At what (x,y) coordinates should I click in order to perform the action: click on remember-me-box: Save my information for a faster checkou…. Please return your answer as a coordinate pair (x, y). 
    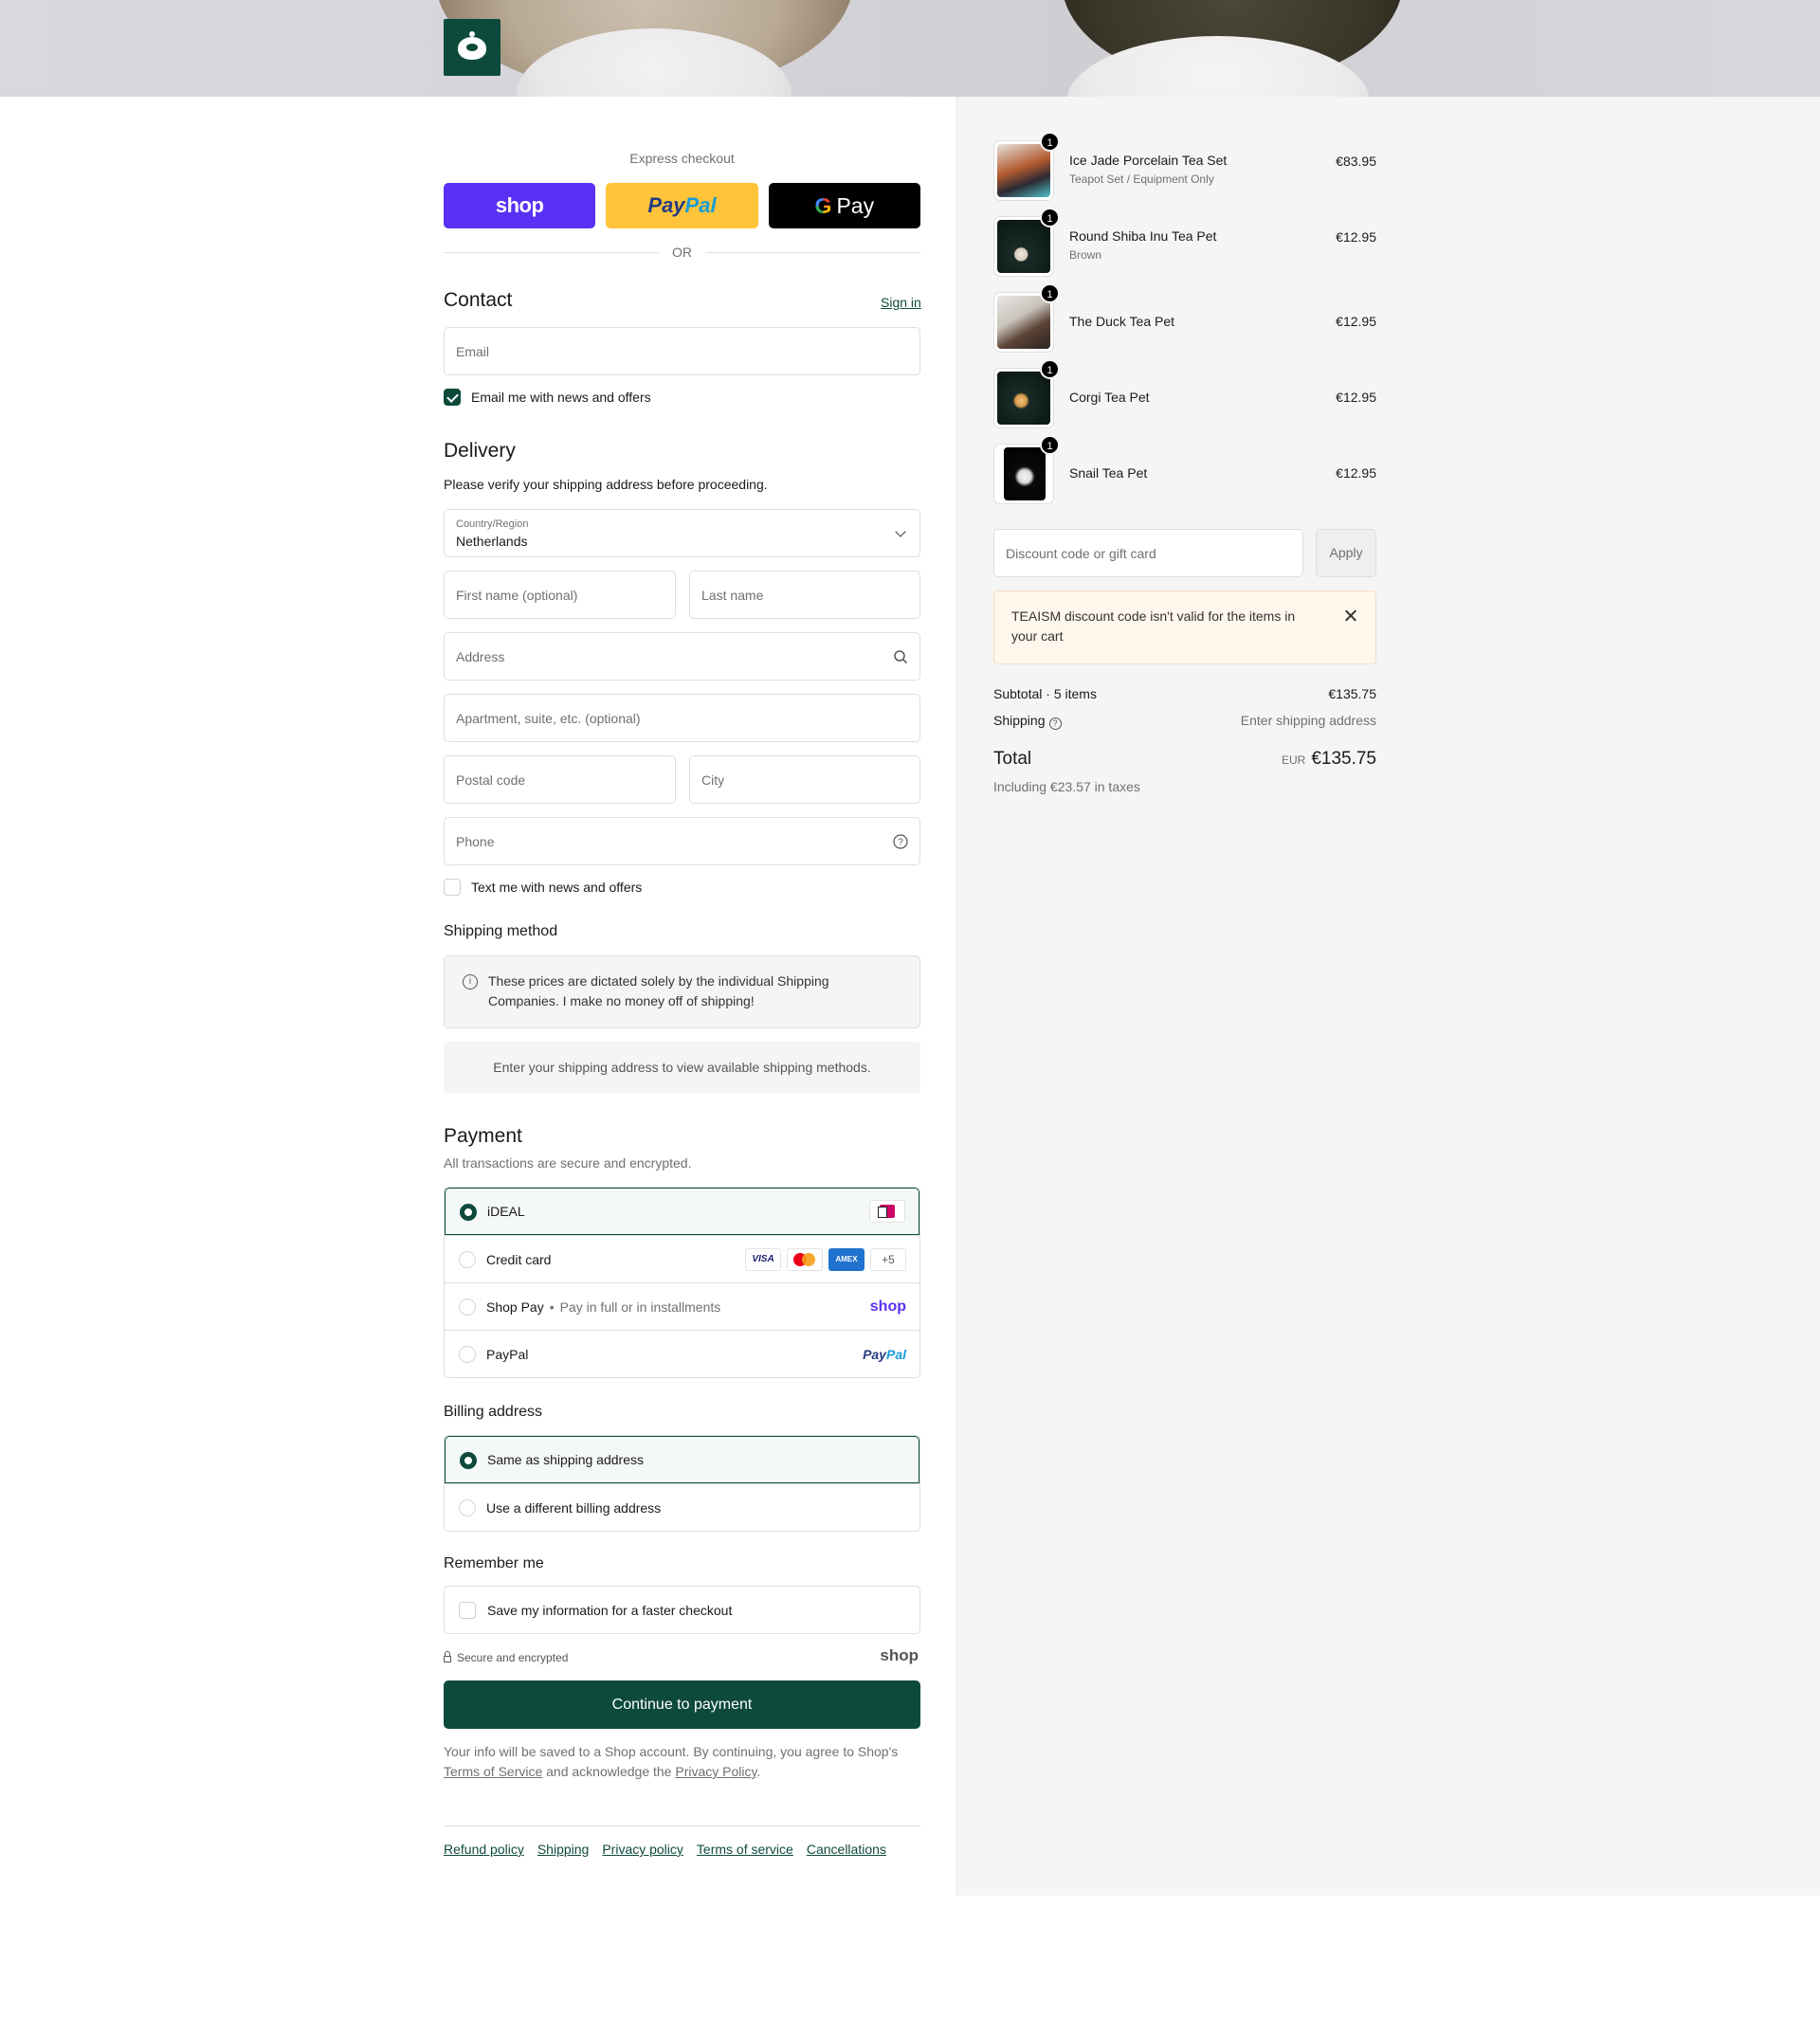
    Looking at the image, I should click on (682, 1610).